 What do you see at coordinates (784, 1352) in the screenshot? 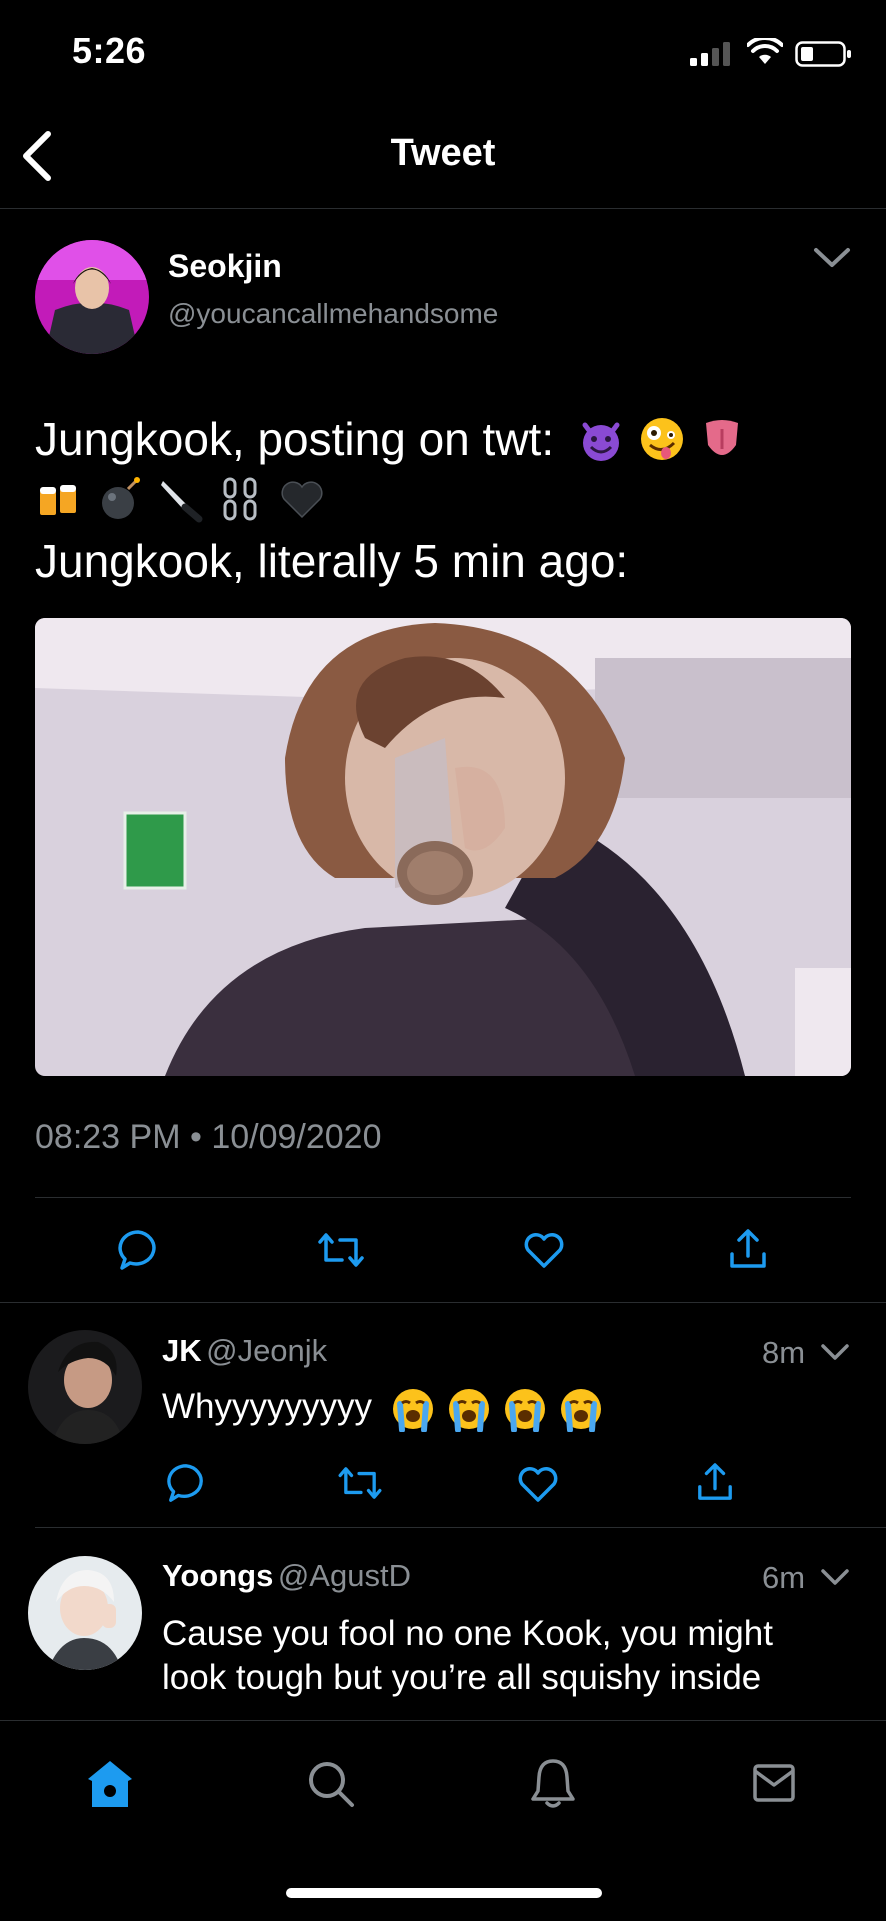
I see `reply-time: 8m` at bounding box center [784, 1352].